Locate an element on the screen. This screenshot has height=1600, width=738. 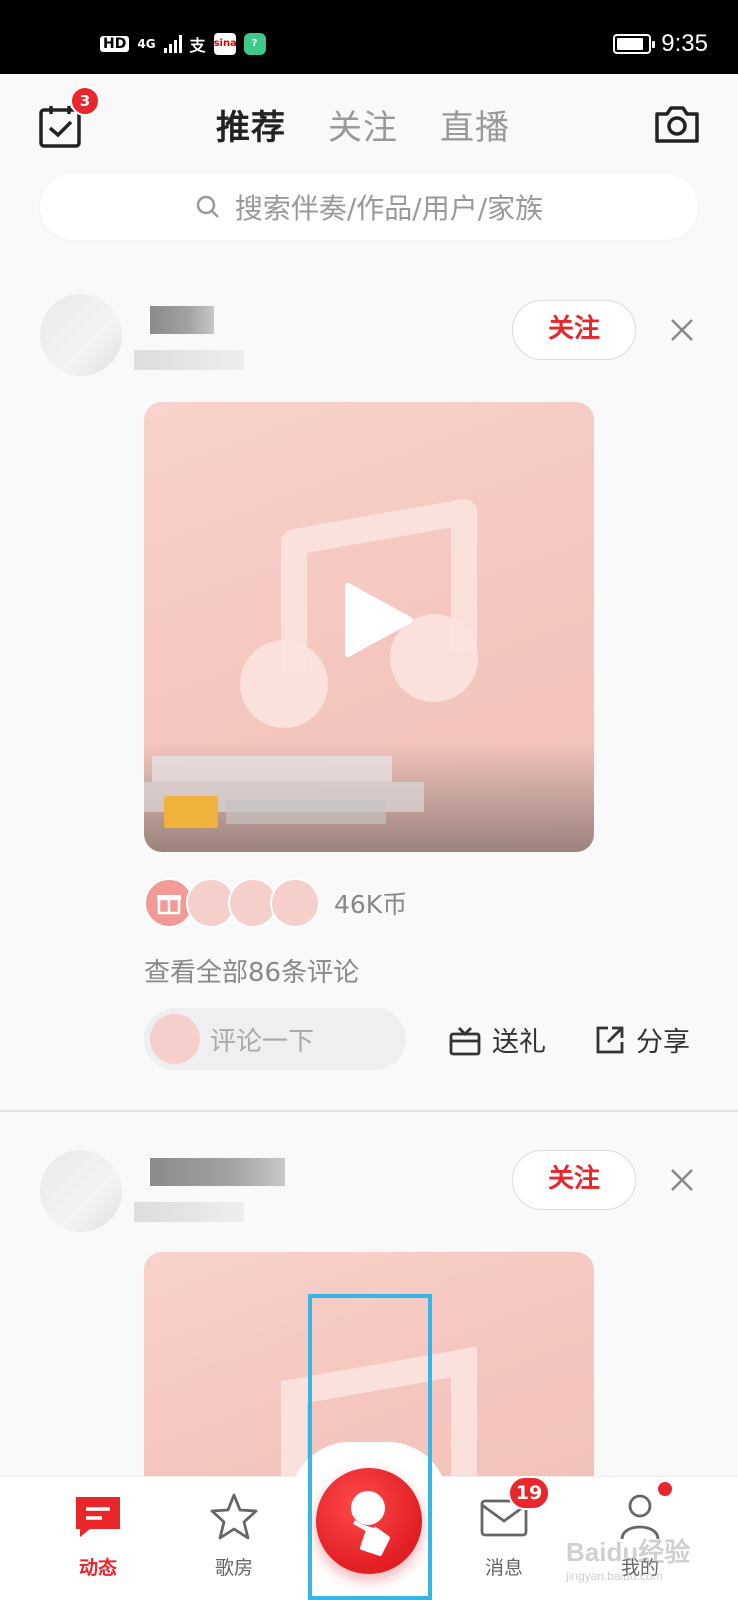
nav-item-rooms: 歌房 is located at coordinates (234, 1535).